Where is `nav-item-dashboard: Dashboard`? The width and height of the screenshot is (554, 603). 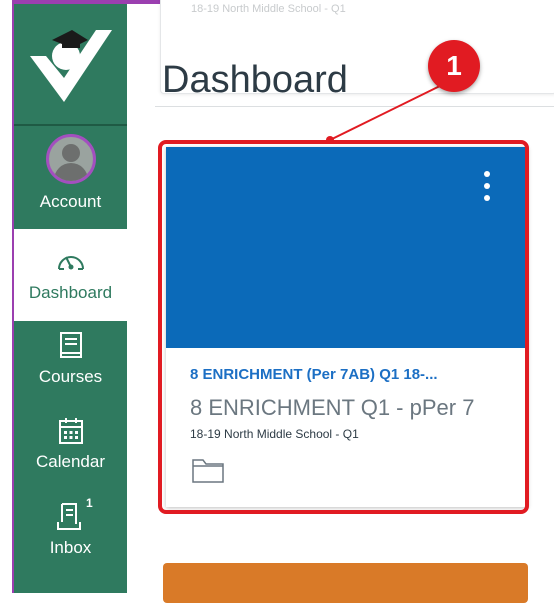
nav-item-dashboard: Dashboard is located at coordinates (70, 275).